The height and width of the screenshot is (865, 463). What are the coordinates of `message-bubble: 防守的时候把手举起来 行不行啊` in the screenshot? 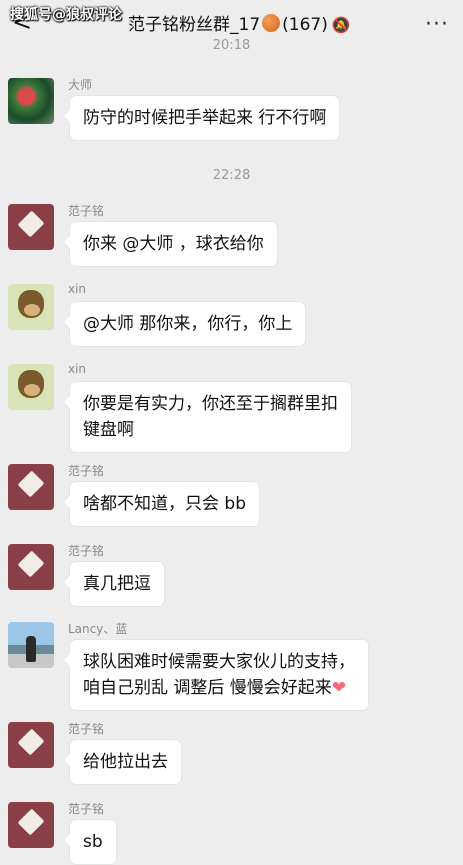 It's located at (201, 118).